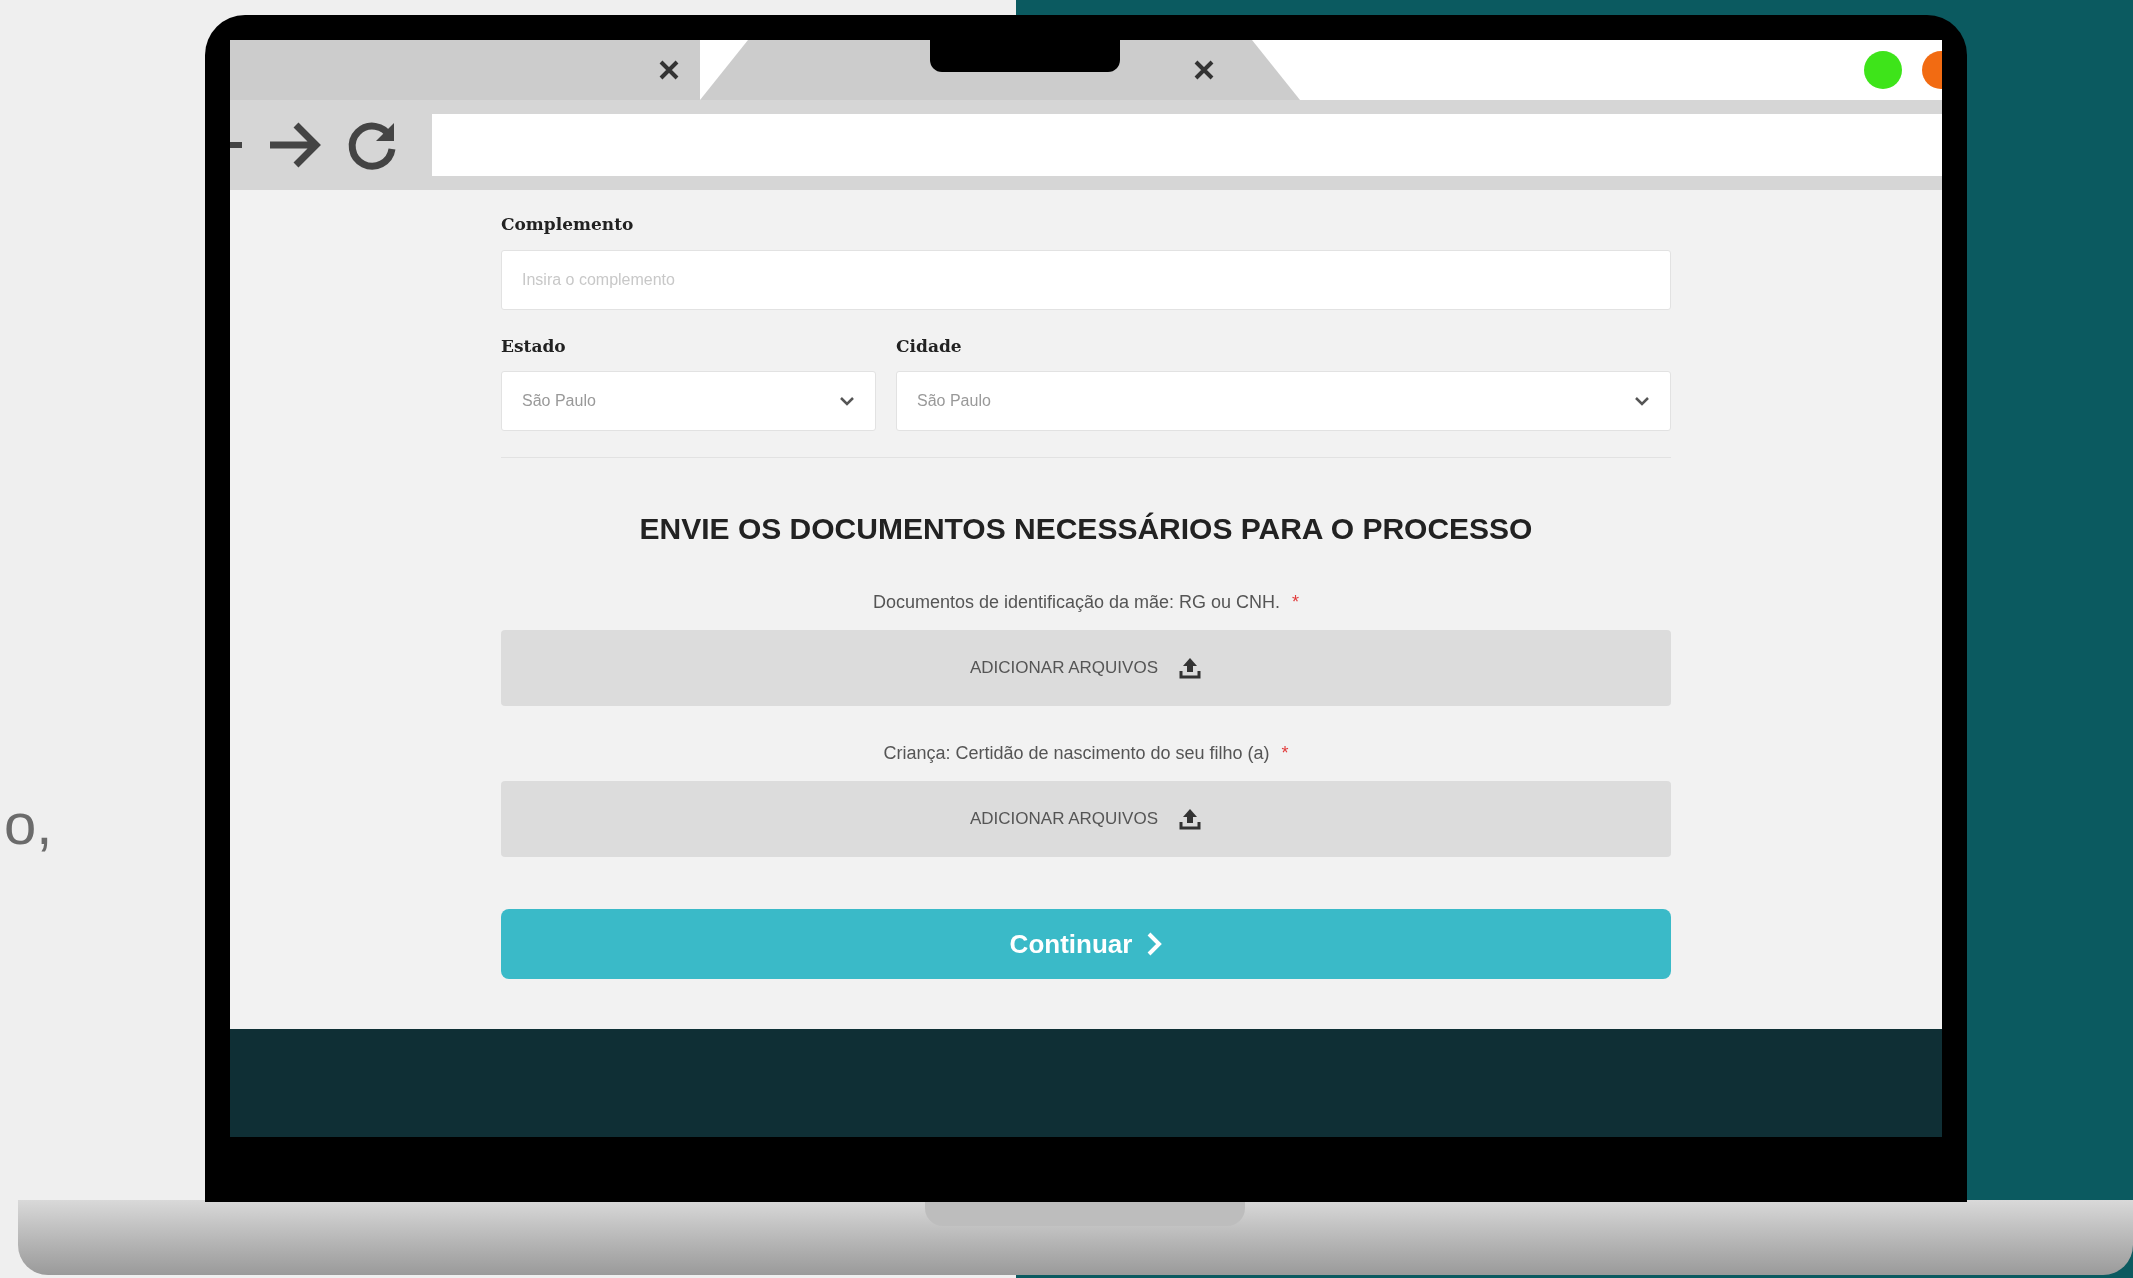  Describe the element at coordinates (929, 346) in the screenshot. I see `field-label: Cidade` at that location.